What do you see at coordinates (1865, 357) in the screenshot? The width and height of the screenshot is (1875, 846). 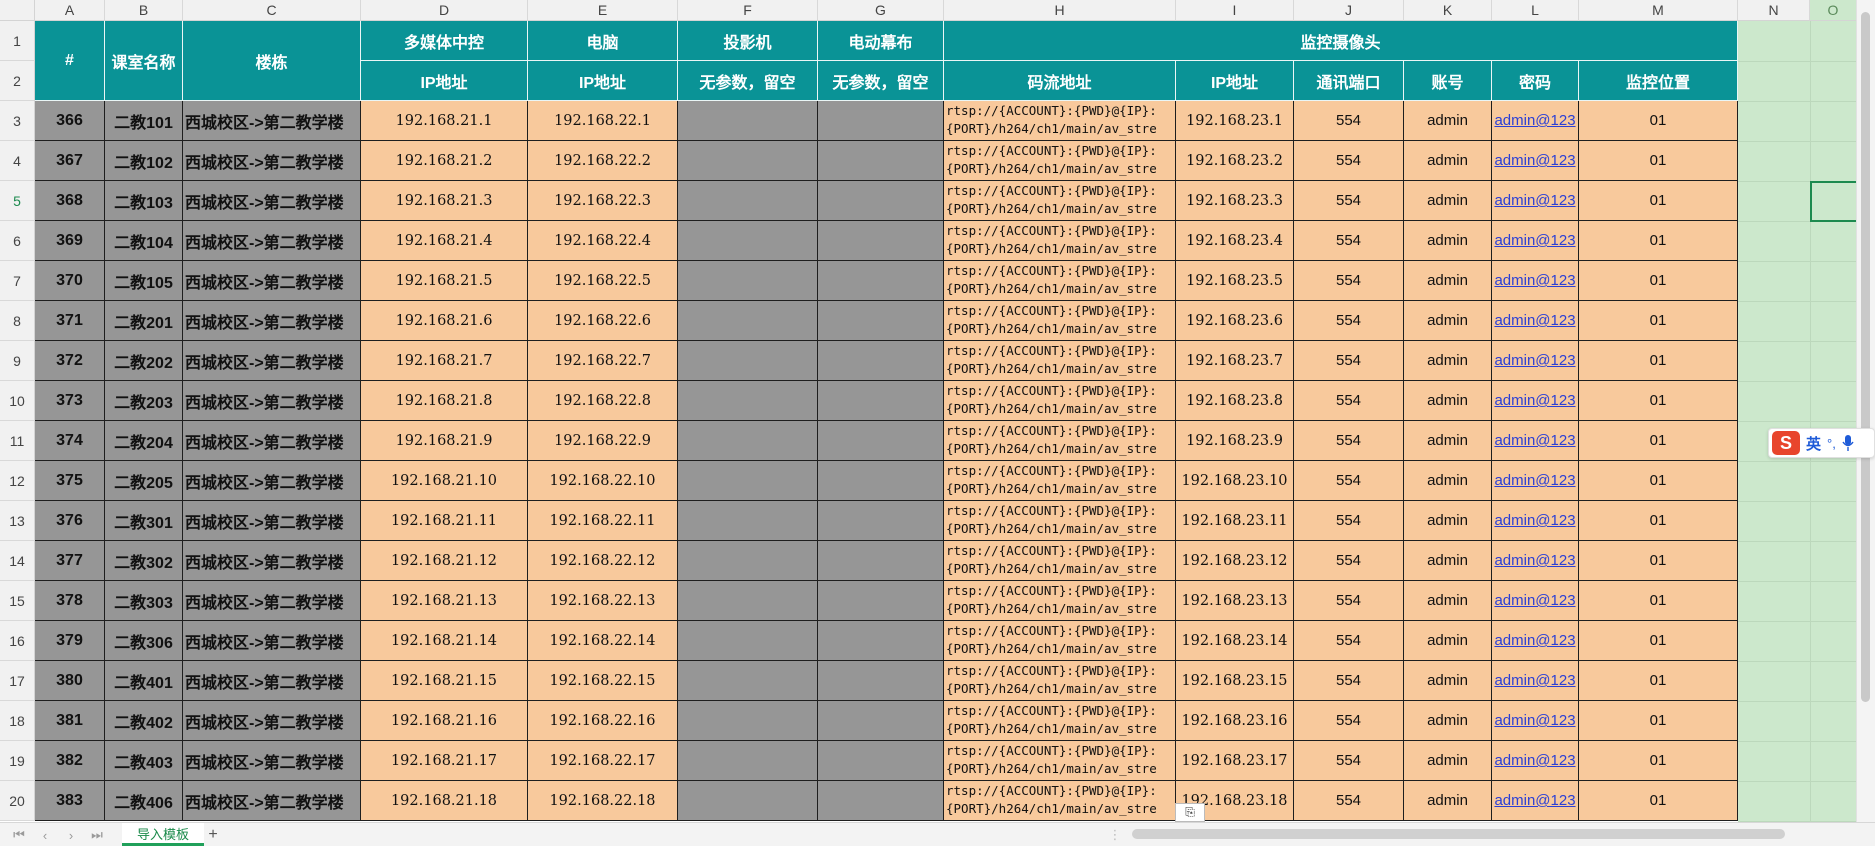 I see `vertical-scroll-thumb` at bounding box center [1865, 357].